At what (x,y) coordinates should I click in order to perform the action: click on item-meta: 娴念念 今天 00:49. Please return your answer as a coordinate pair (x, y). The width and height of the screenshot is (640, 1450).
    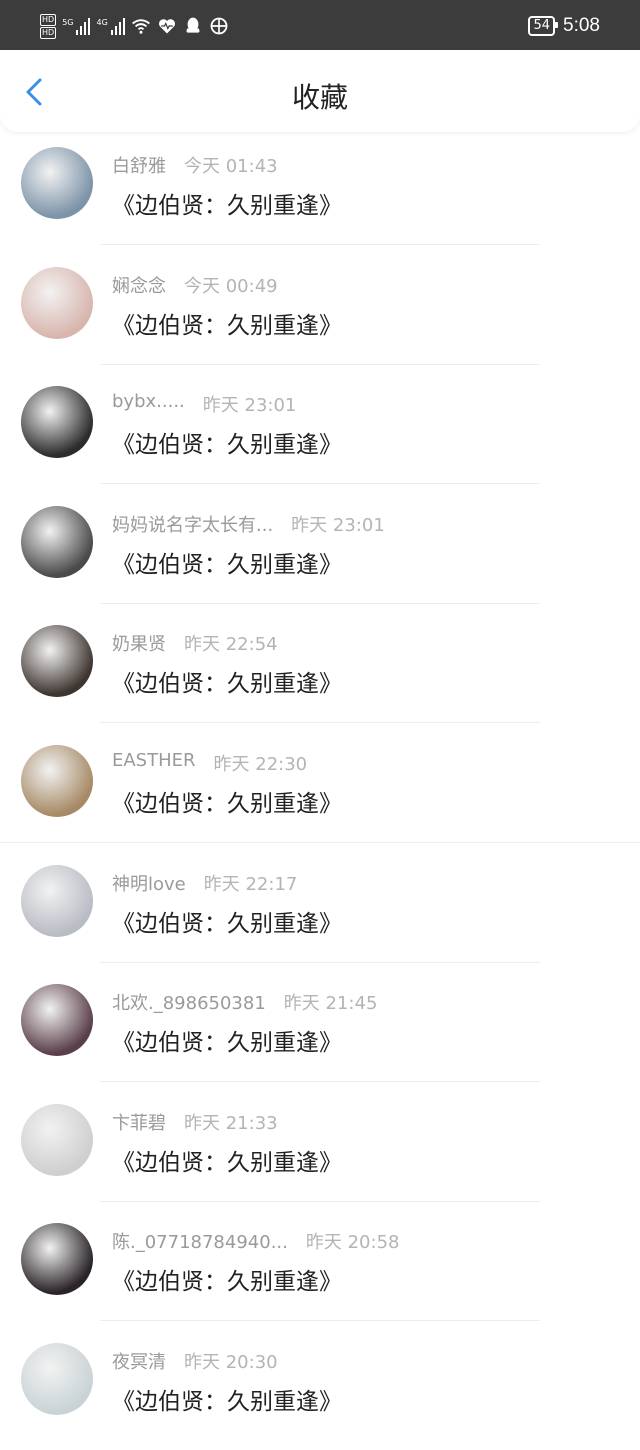
    Looking at the image, I should click on (195, 285).